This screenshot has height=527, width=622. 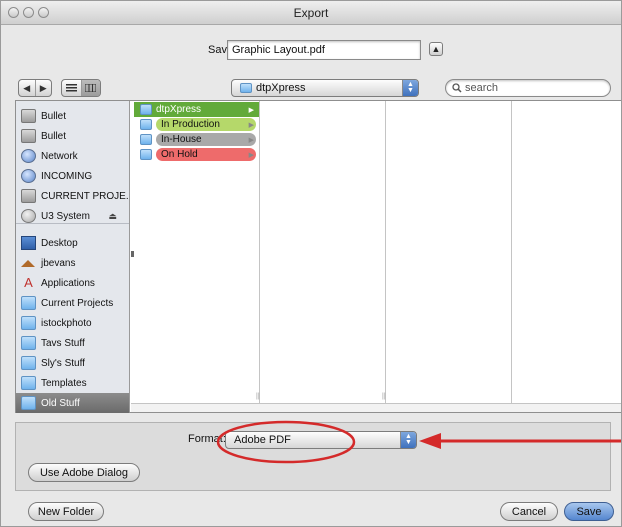 I want to click on column-item-on-hold: On Hold ▶, so click(x=196, y=154).